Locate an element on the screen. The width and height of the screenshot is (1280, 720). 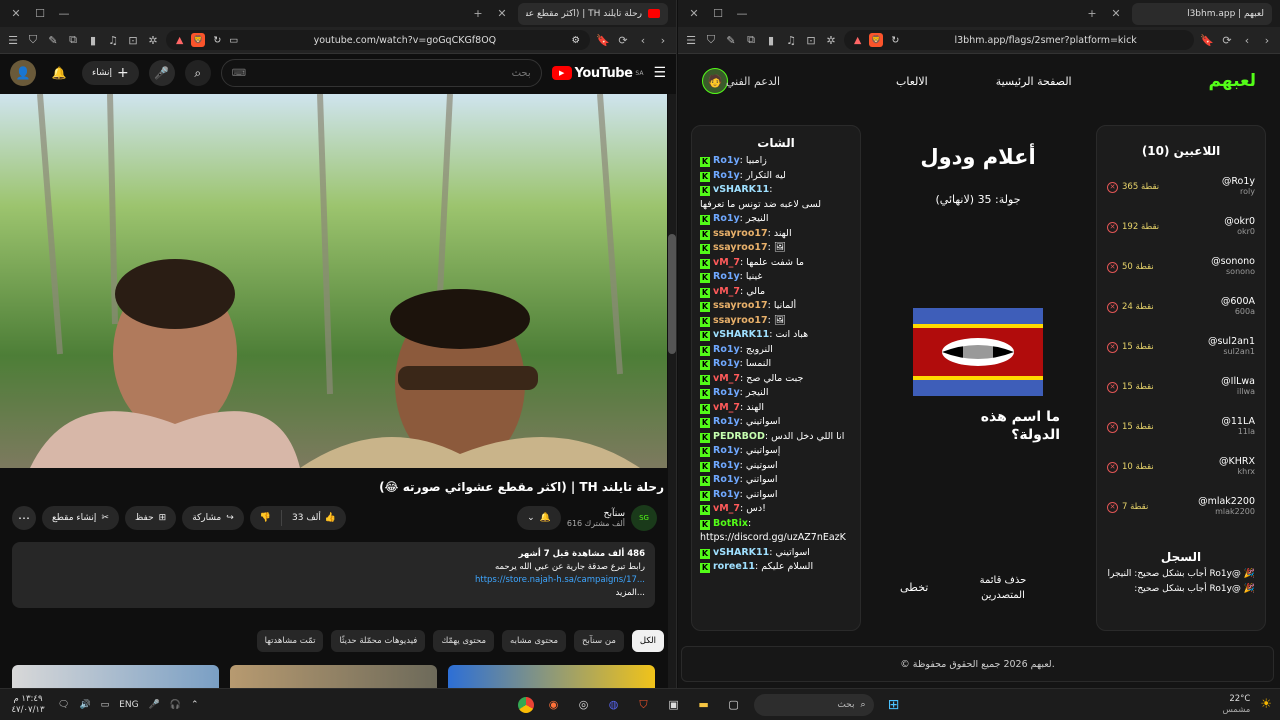
chip-from-channel: من سنآبح is located at coordinates (599, 641).